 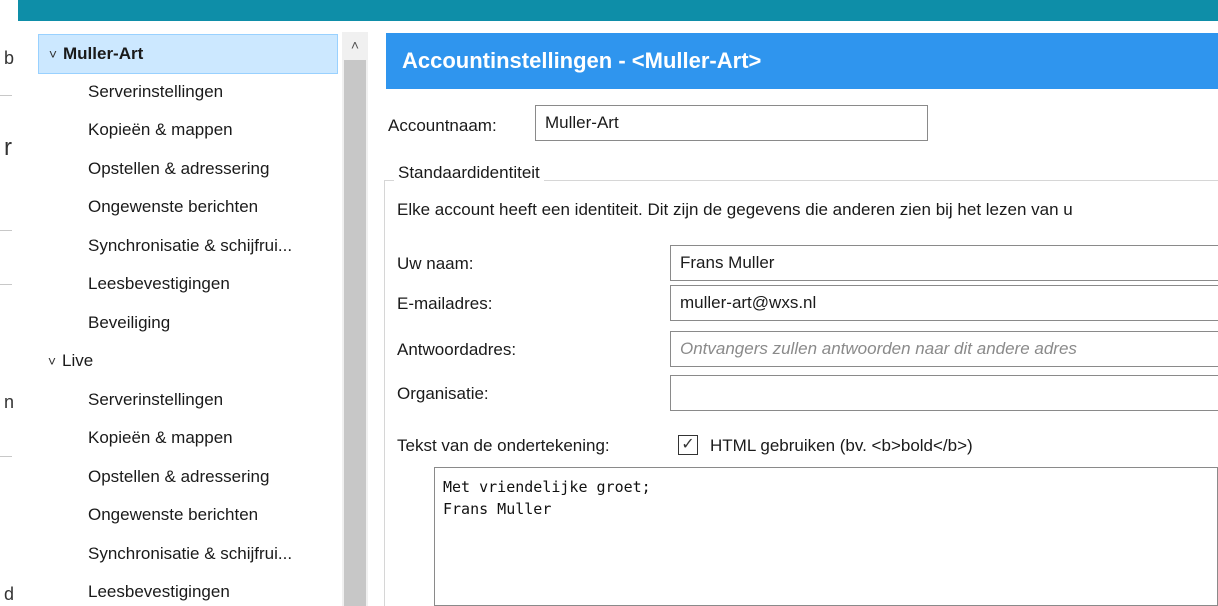 What do you see at coordinates (443, 393) in the screenshot?
I see `organization-label: Organisatie:` at bounding box center [443, 393].